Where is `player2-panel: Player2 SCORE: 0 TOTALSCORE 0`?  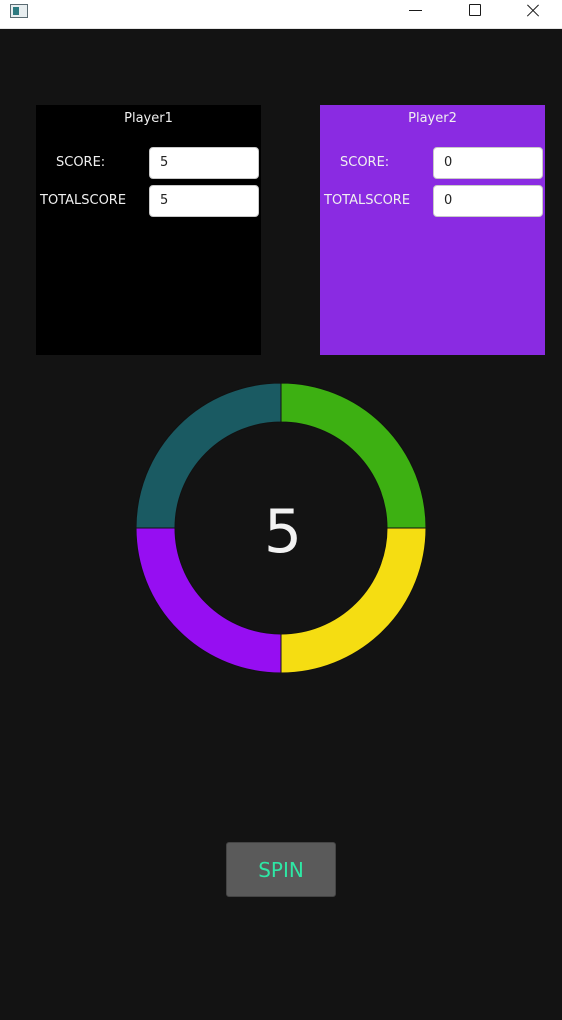 player2-panel: Player2 SCORE: 0 TOTALSCORE 0 is located at coordinates (432, 230).